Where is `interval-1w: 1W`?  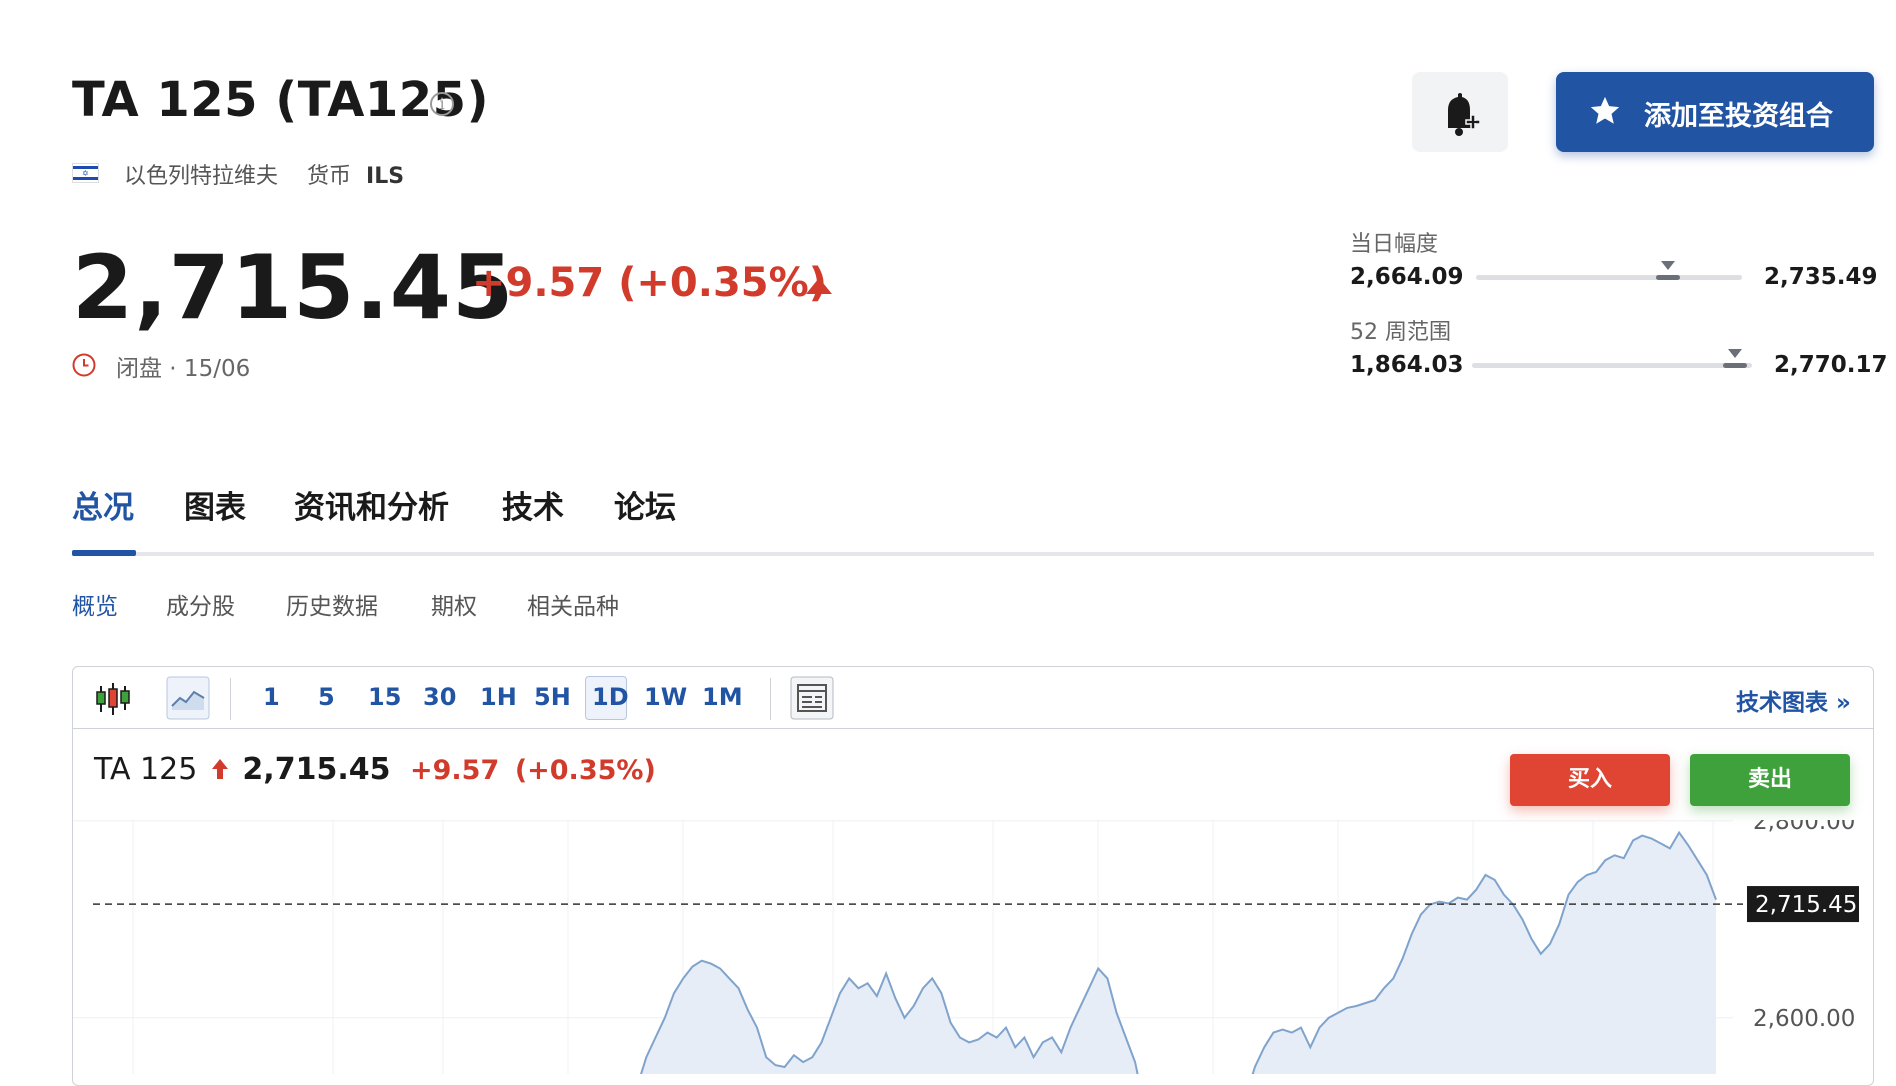
interval-1w: 1W is located at coordinates (665, 697).